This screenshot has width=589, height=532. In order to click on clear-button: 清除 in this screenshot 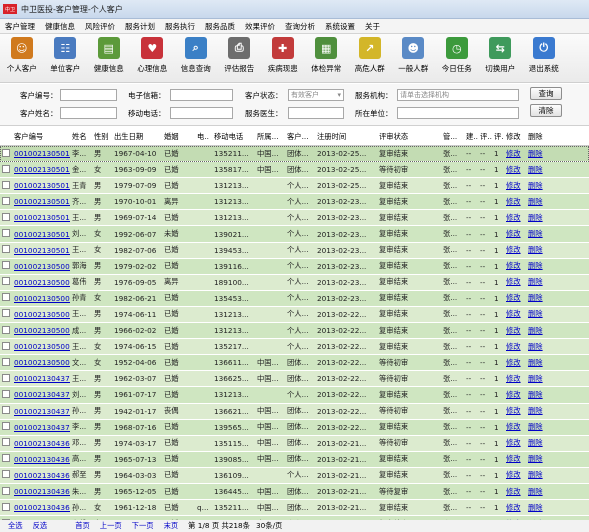, I will do `click(546, 110)`.